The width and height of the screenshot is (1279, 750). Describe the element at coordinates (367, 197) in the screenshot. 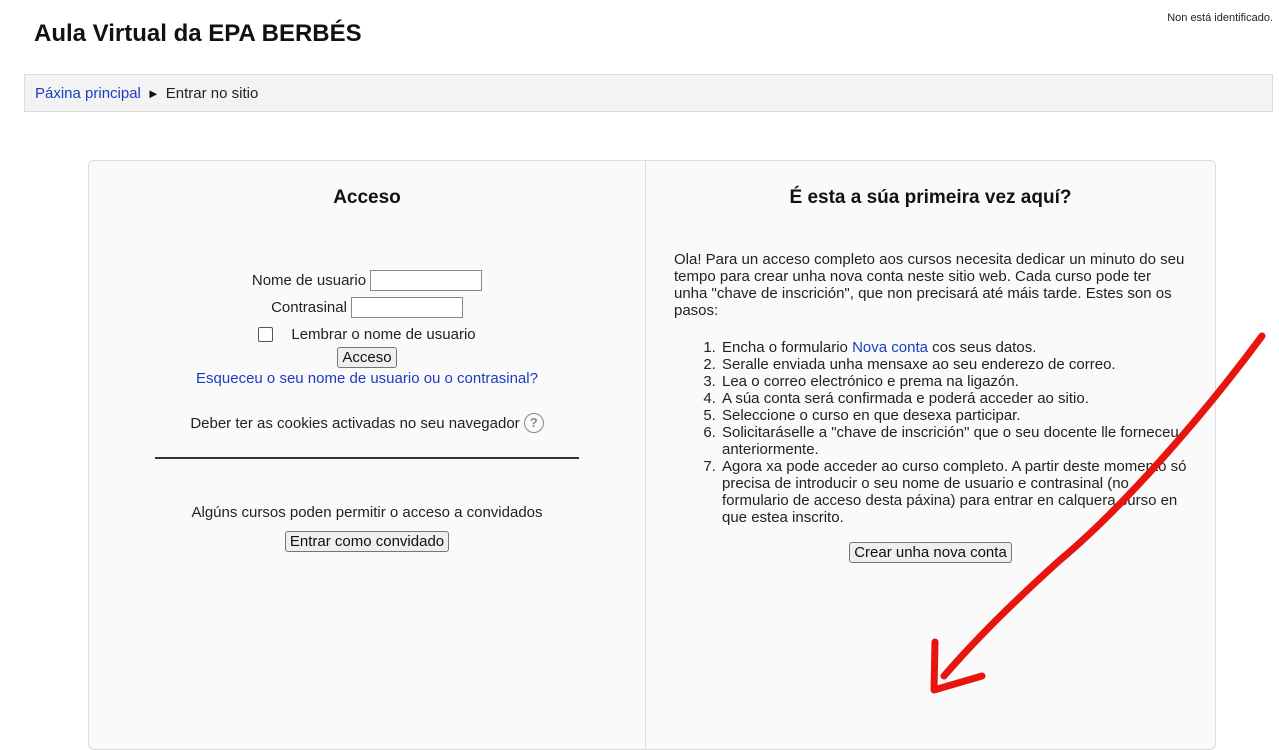

I see `login-heading: Acceso` at that location.